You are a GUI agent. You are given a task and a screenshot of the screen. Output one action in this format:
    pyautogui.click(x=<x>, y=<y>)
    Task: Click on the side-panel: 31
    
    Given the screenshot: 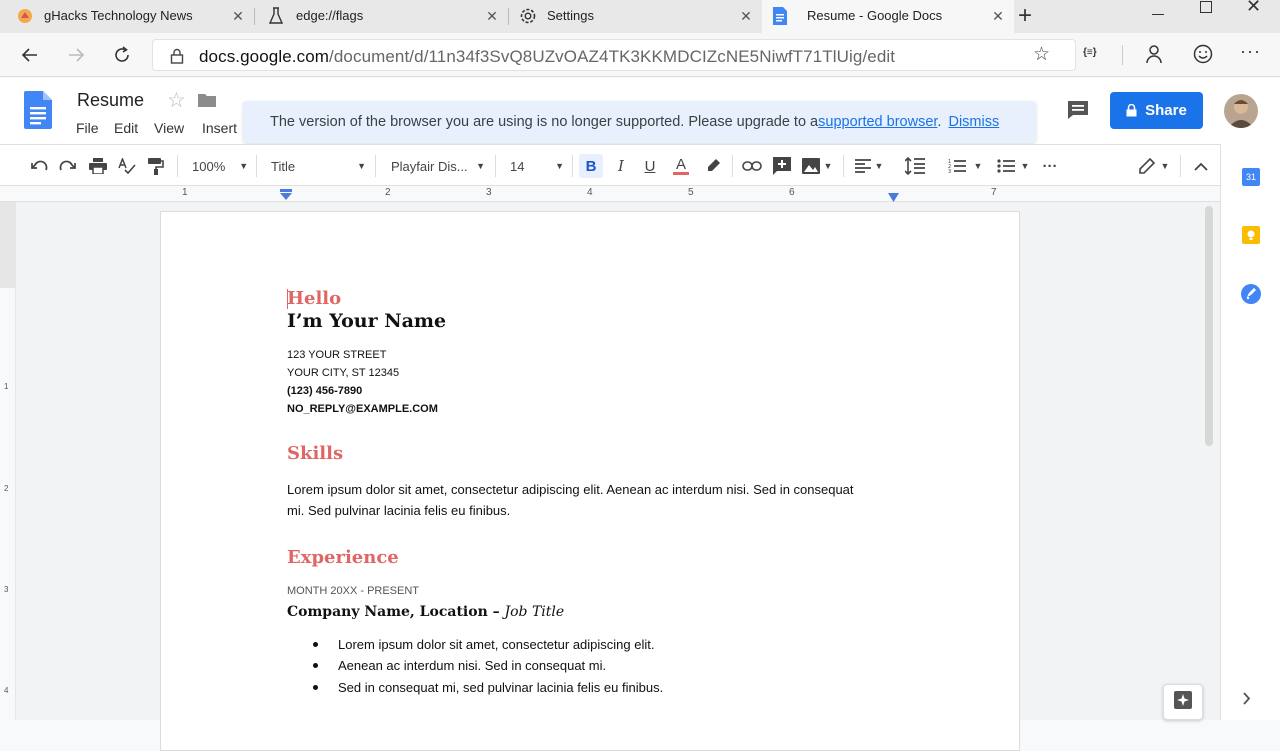 What is the action you would take?
    pyautogui.click(x=1250, y=432)
    